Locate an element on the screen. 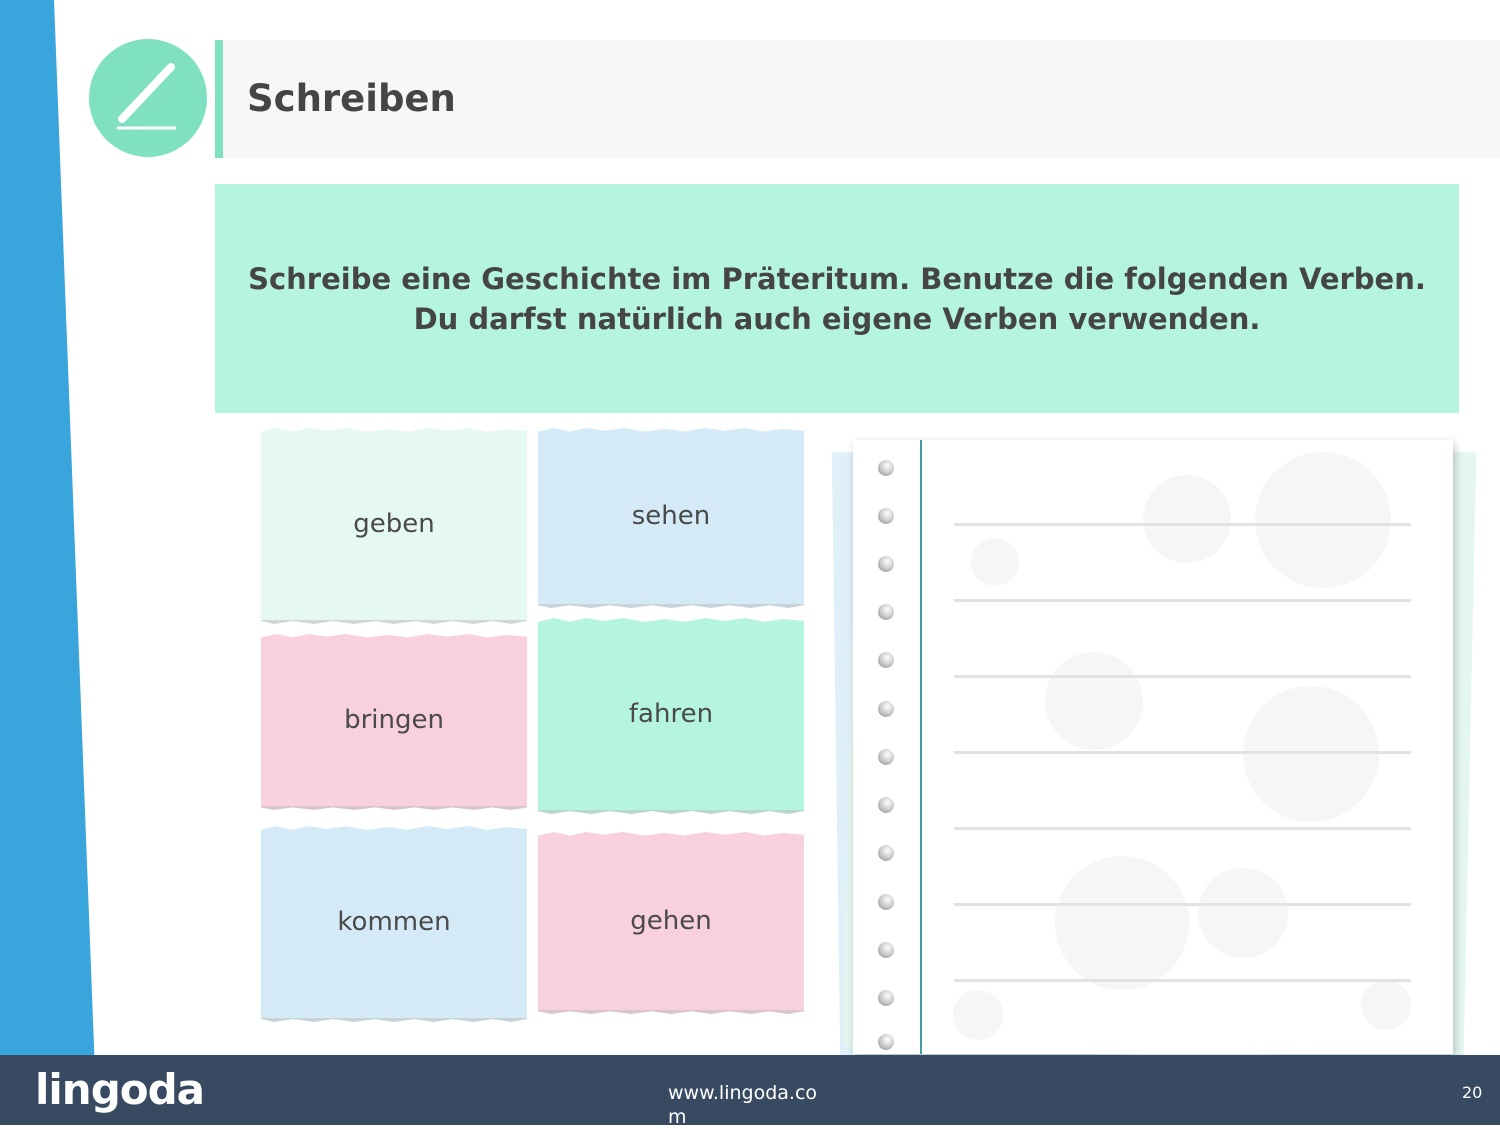 The width and height of the screenshot is (1500, 1129). page-title: Schreiben is located at coordinates (351, 98).